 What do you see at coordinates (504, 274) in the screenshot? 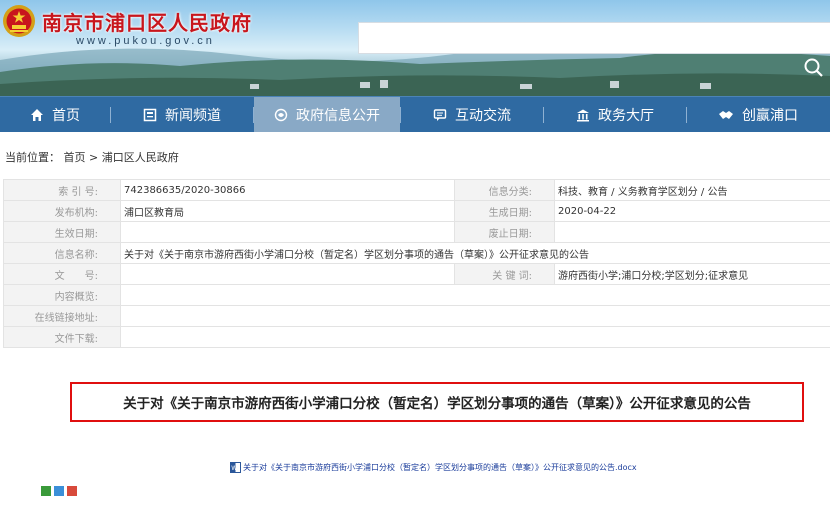
I see `keyword-label: 关 键 词:` at bounding box center [504, 274].